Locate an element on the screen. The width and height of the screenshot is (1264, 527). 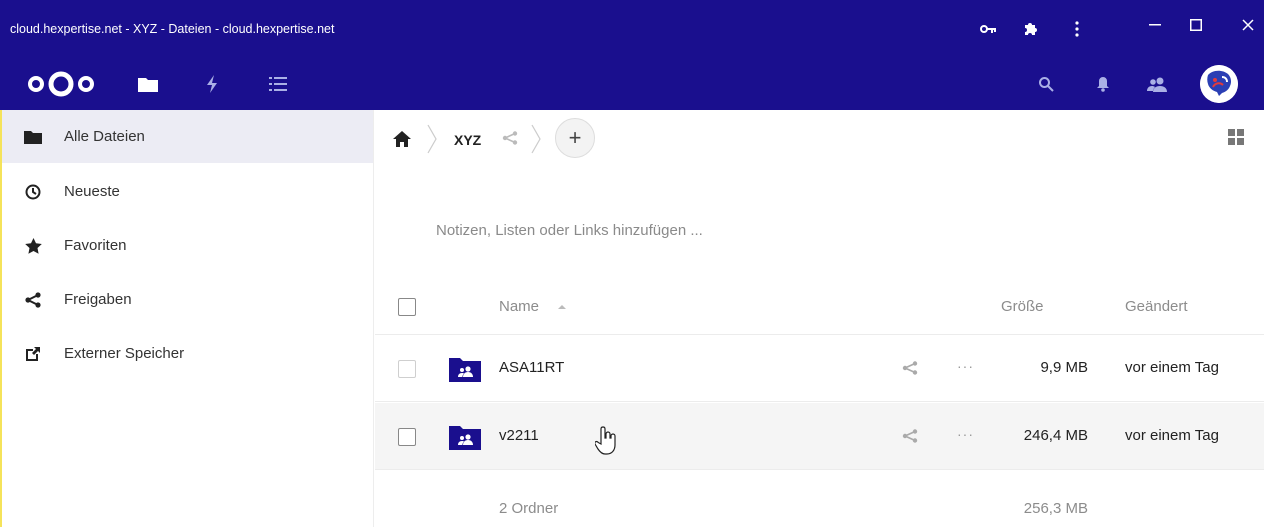
hand-pointer-cursor is located at coordinates (605, 440).